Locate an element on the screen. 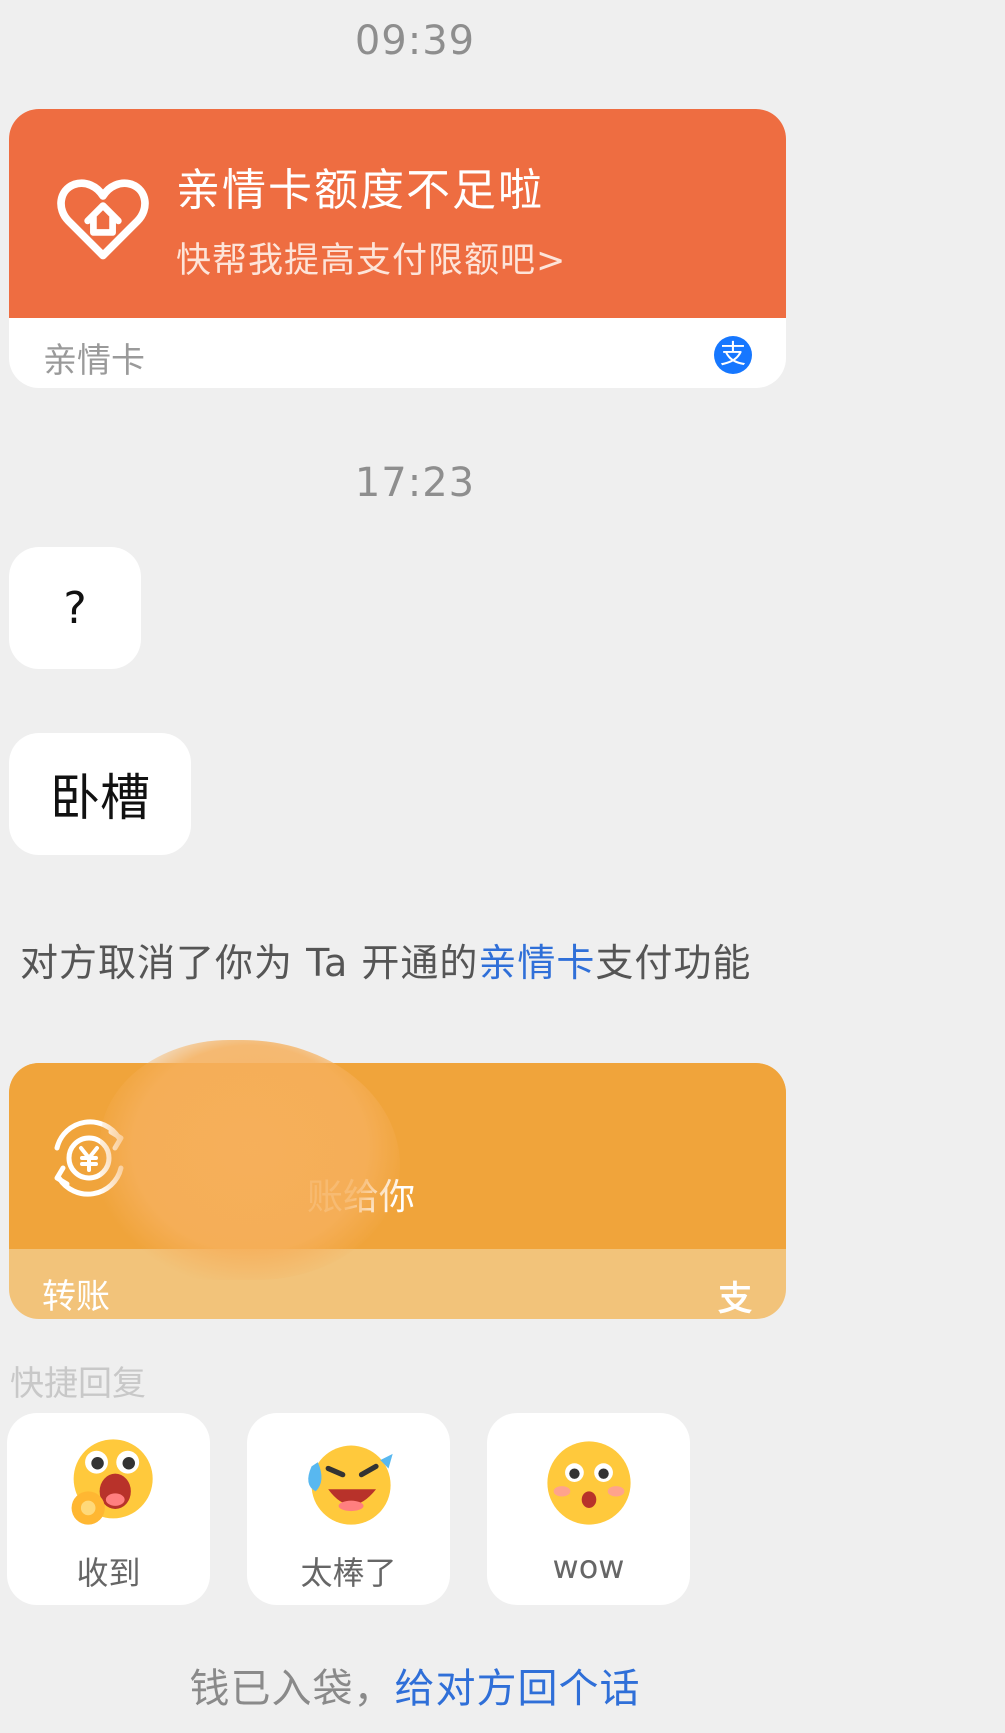  family-card-title: 亲情卡额度不足啦 is located at coordinates (360, 190).